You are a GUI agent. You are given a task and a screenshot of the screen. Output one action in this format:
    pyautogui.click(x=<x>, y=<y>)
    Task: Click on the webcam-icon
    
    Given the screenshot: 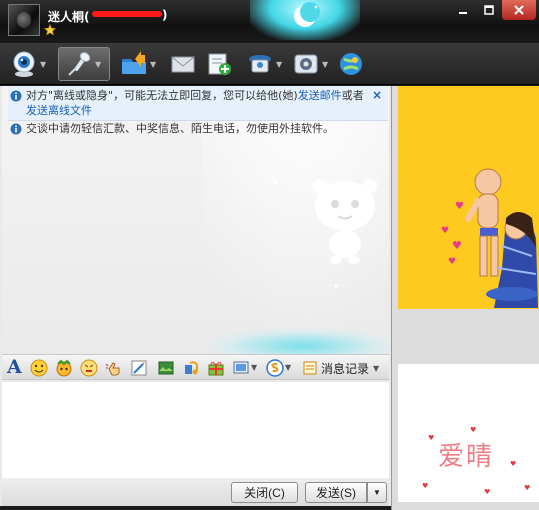 What is the action you would take?
    pyautogui.click(x=24, y=64)
    